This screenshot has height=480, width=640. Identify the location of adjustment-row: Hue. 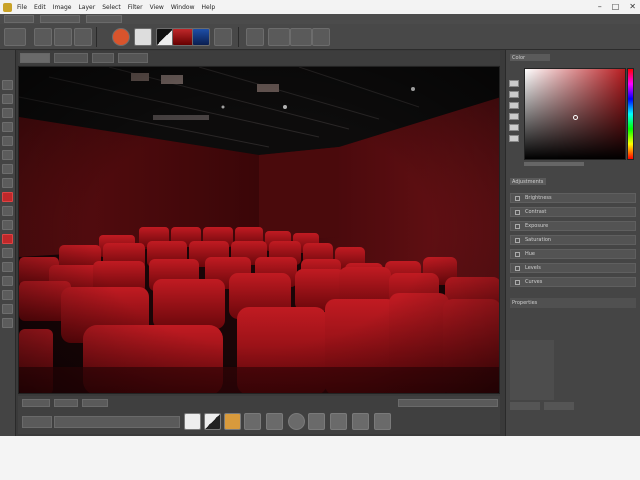
(573, 254).